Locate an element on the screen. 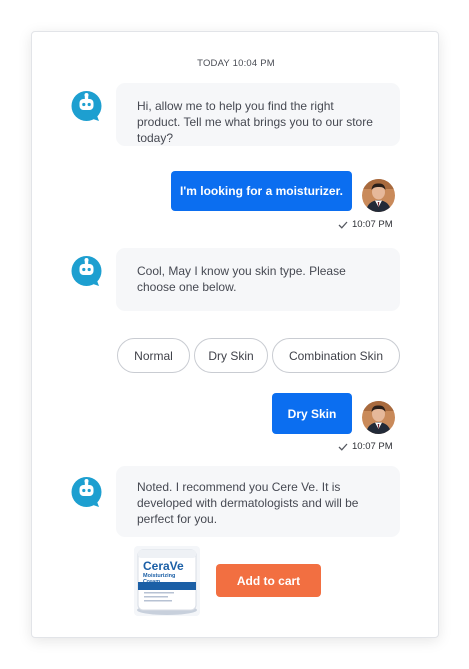 This screenshot has width=469, height=669. product-image: CeraVe Moisturizing Cream is located at coordinates (167, 581).